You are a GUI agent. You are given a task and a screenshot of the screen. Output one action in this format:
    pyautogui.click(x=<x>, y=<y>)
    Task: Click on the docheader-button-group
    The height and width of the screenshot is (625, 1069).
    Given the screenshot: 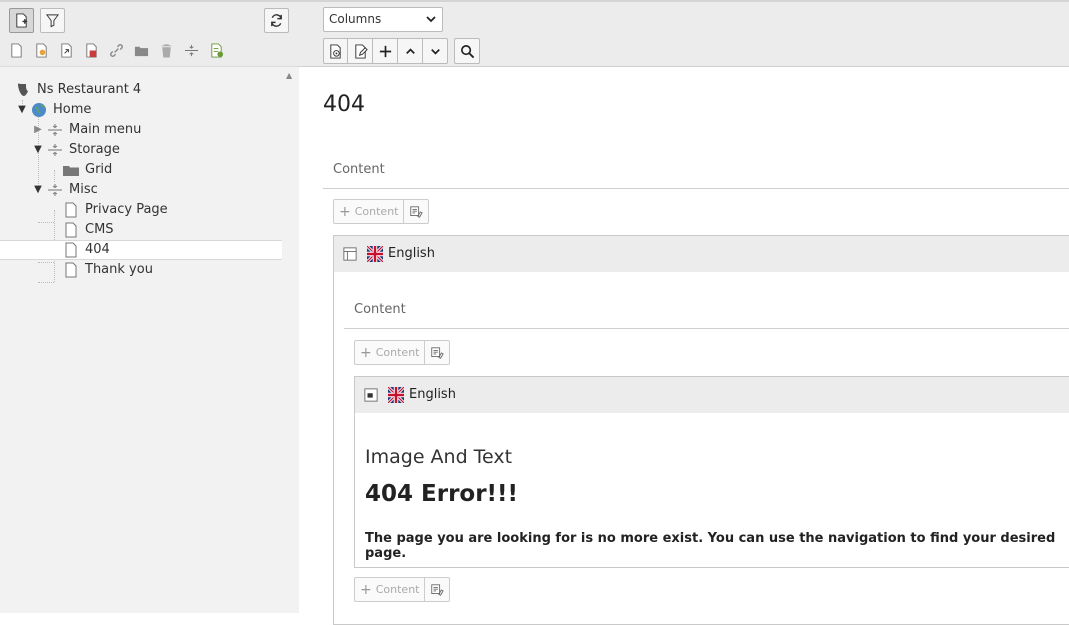 What is the action you would take?
    pyautogui.click(x=385, y=51)
    